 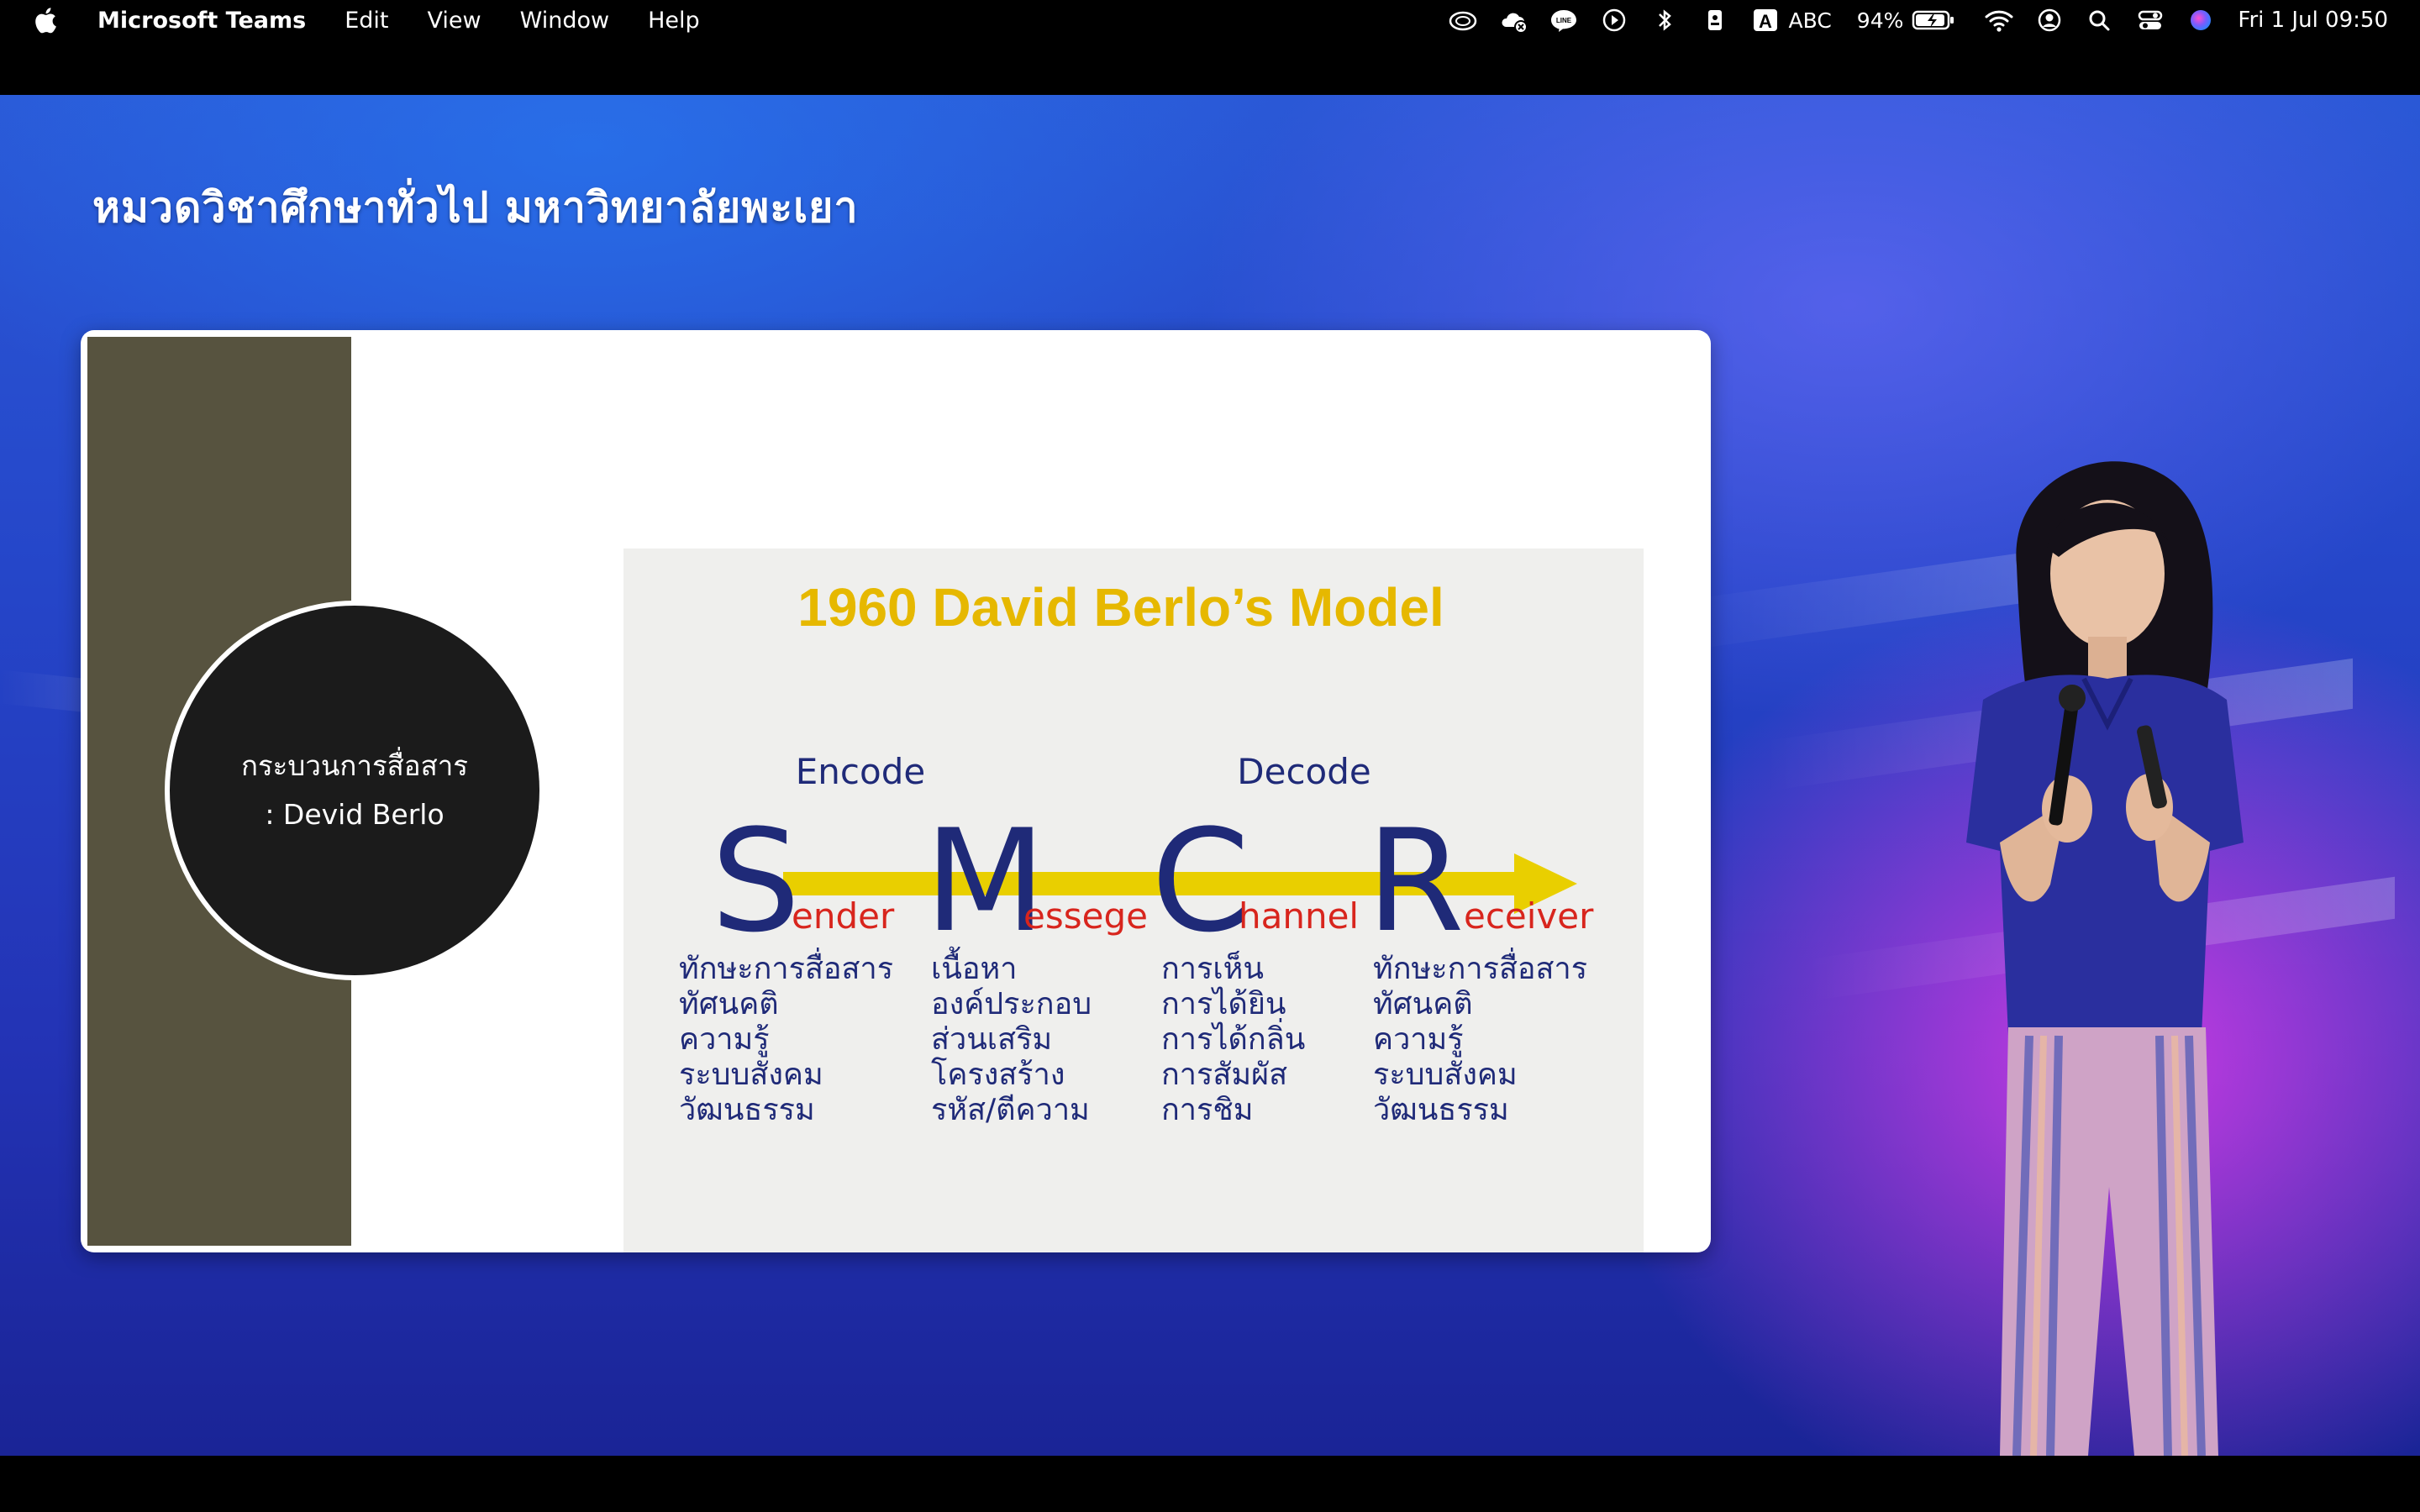 I want to click on component-item: รหัส/ตีความ, so click(x=1011, y=1110).